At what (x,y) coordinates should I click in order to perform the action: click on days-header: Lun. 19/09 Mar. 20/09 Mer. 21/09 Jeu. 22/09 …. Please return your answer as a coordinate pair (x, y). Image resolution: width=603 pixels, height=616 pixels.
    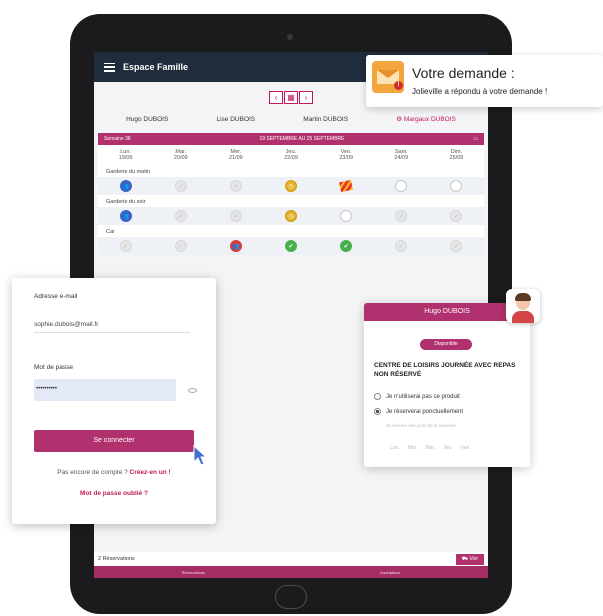
    Looking at the image, I should click on (291, 155).